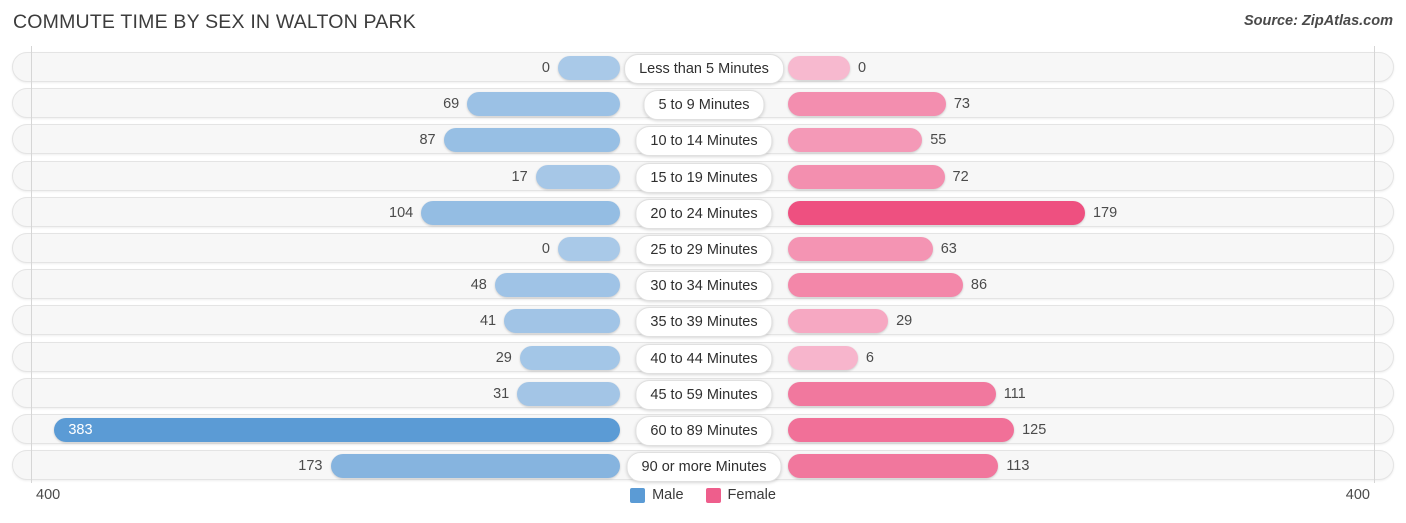 Image resolution: width=1406 pixels, height=523 pixels. Describe the element at coordinates (1318, 21) in the screenshot. I see `source-attribution: Source: ZipAtlas.com` at that location.